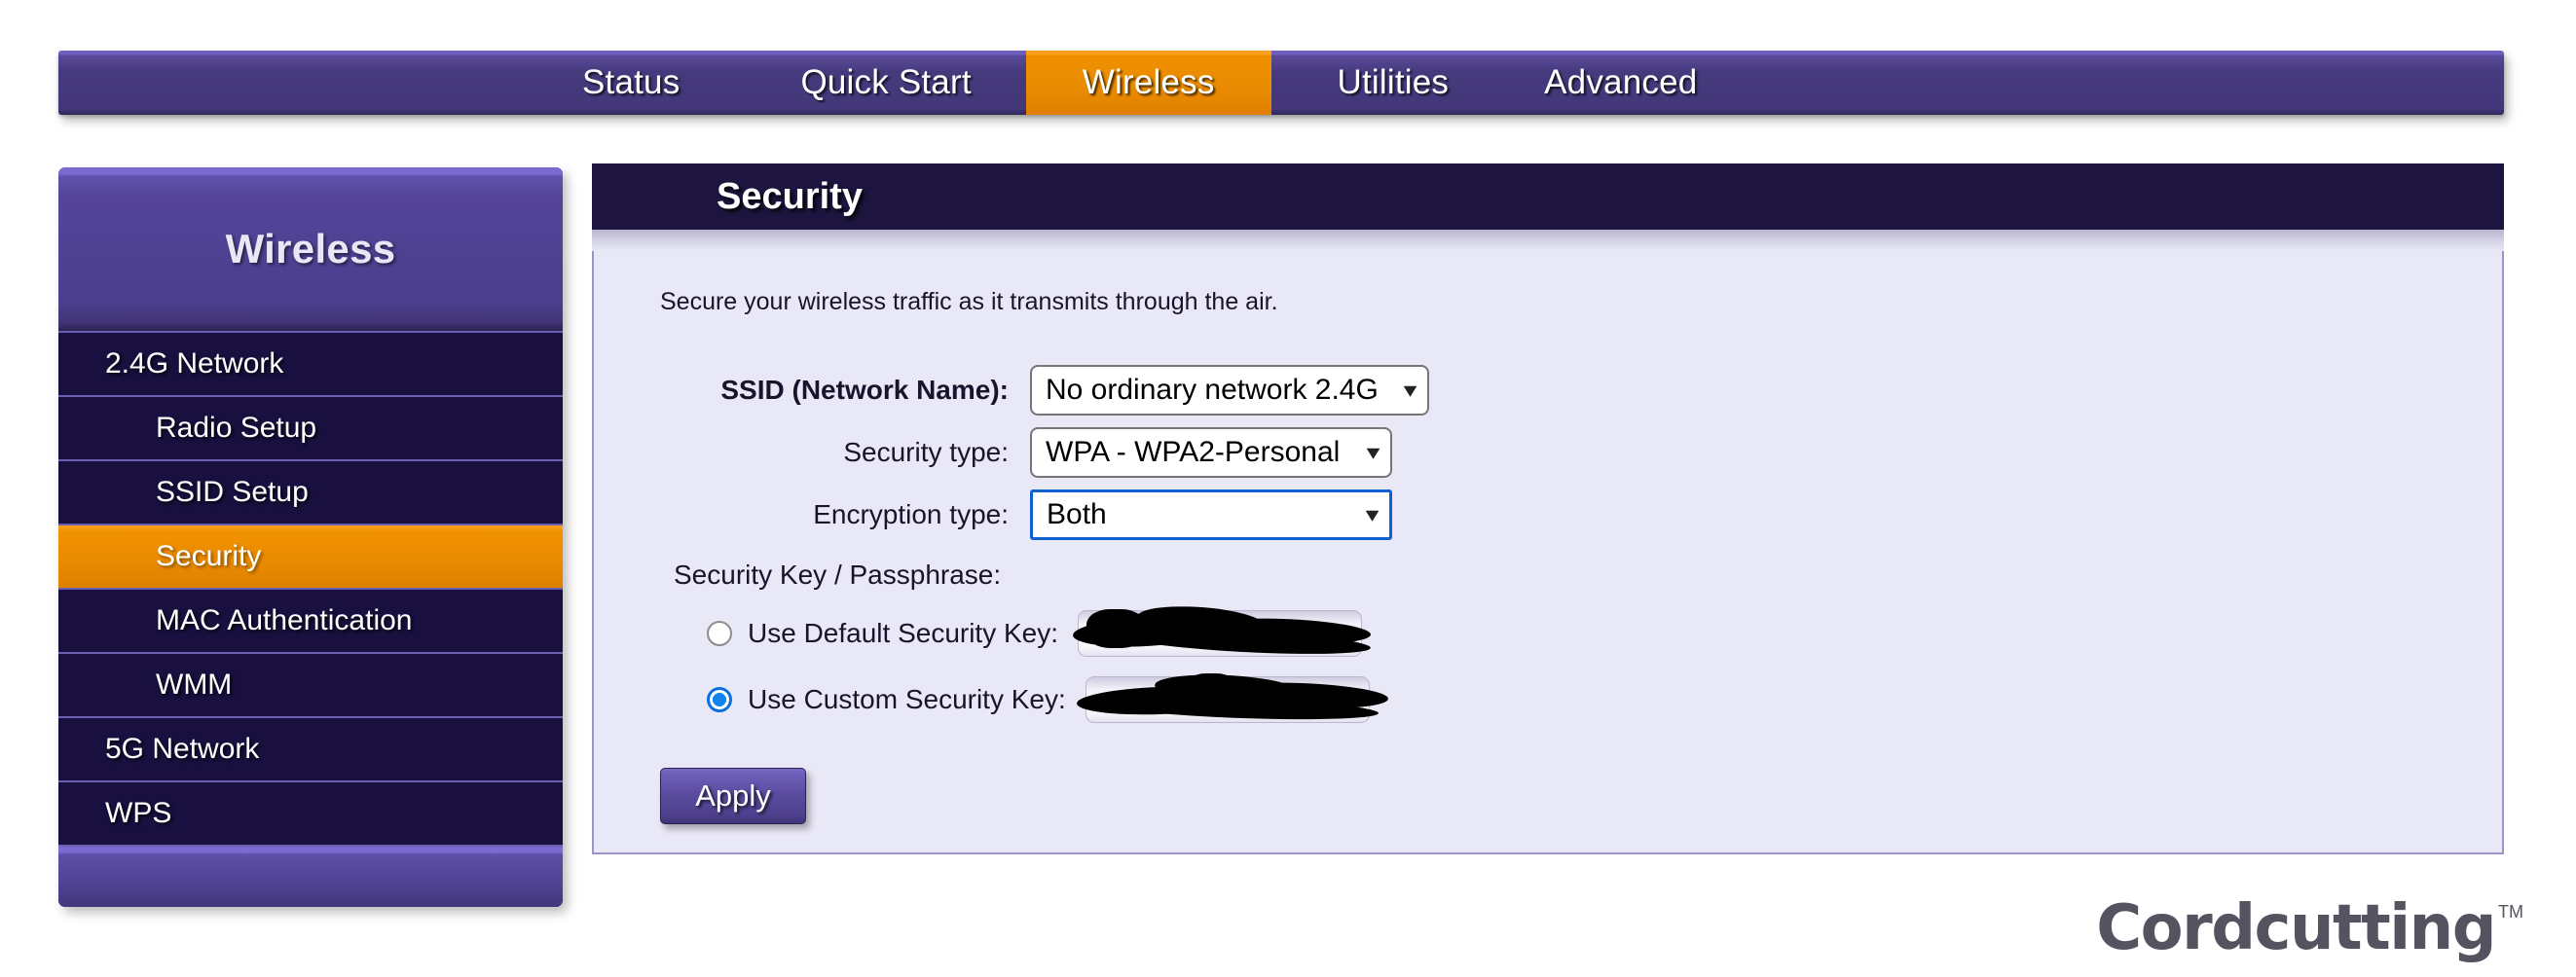 This screenshot has width=2576, height=977. Describe the element at coordinates (1581, 514) in the screenshot. I see `form-row-encryption-type: Encryption type: Both ▾` at that location.